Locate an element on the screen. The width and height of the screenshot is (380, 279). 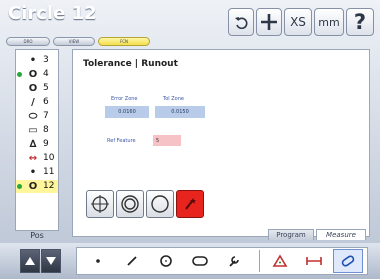
distance-icon: ↔ is located at coordinates (33, 158).